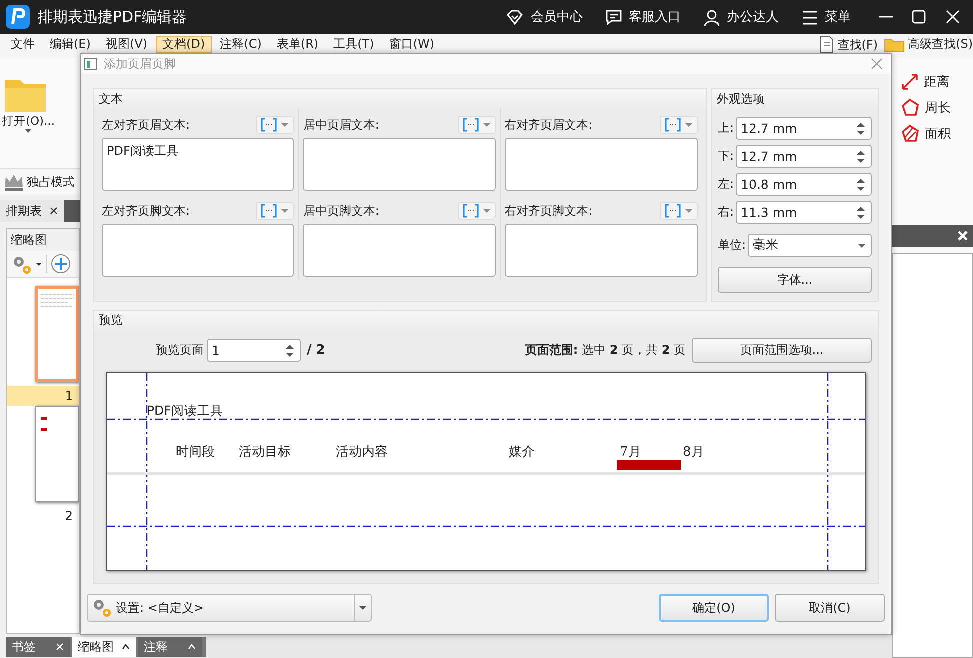 This screenshot has width=973, height=658. Describe the element at coordinates (940, 44) in the screenshot. I see `toolbar-button-label: 高级查找(S)` at that location.